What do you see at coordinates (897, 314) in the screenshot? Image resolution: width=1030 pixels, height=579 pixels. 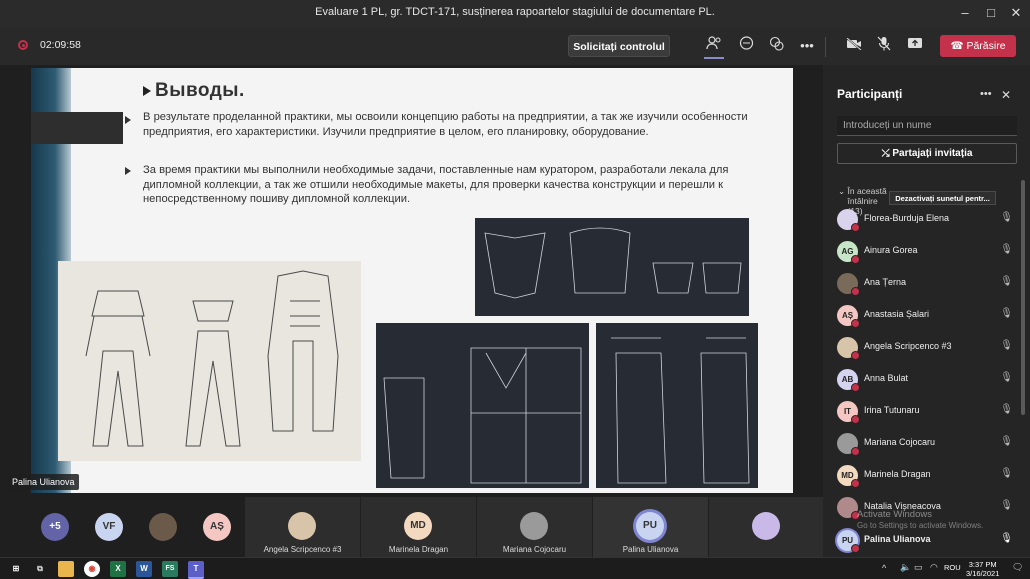 I see `participant-name: Anastasia Șalari` at bounding box center [897, 314].